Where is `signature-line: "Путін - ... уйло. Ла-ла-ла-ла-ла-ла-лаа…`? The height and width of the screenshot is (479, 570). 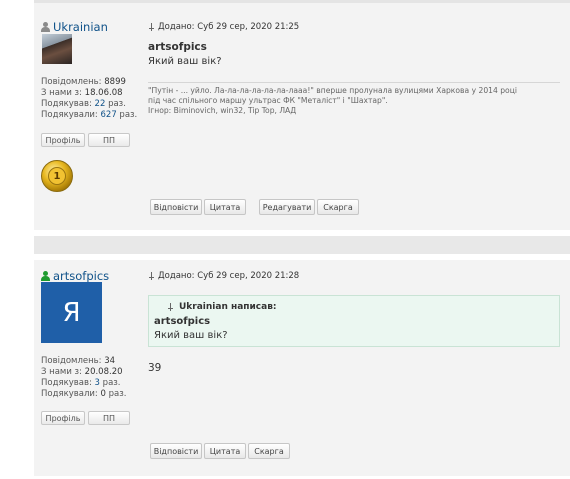
signature-line: "Путін - ... уйло. Ла-ла-ла-ла-ла-ла-лаа… is located at coordinates (332, 90).